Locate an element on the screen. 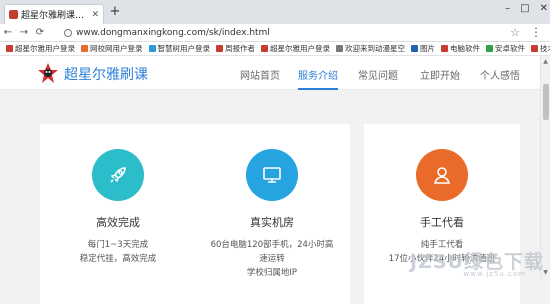  nav-start: 立即开始 is located at coordinates (440, 74).